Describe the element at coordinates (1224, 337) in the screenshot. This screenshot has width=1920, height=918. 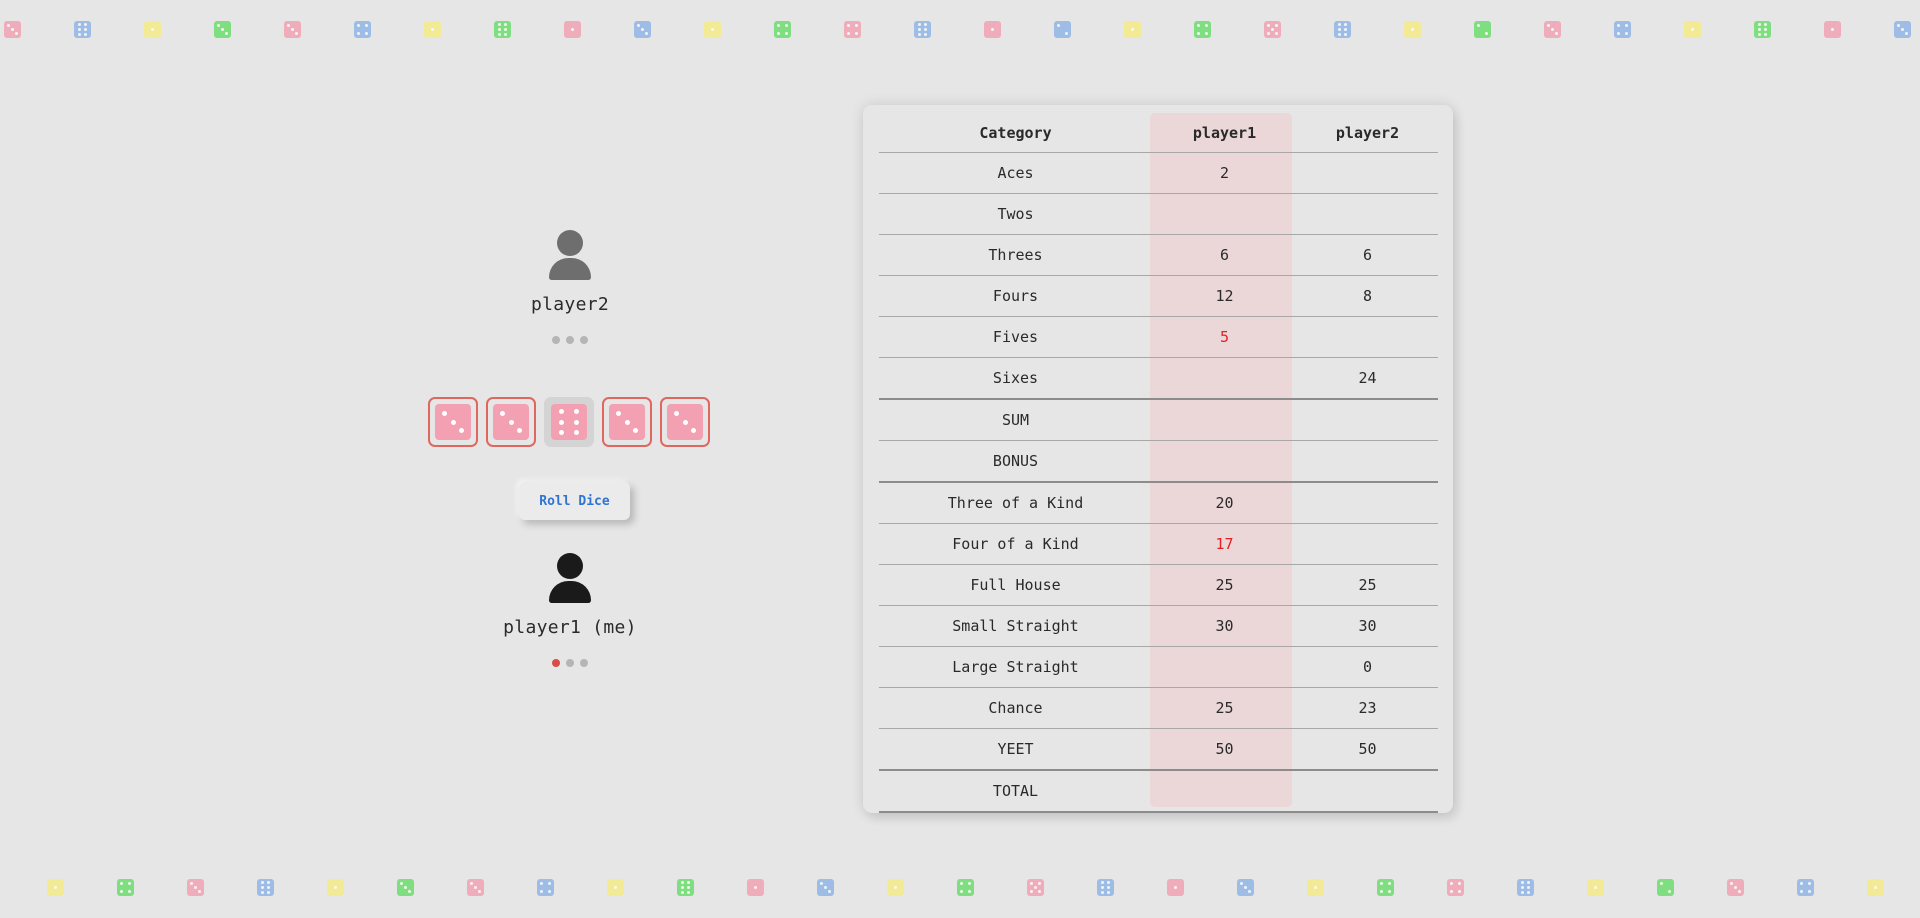
I see `player1-score-cell: 5` at that location.